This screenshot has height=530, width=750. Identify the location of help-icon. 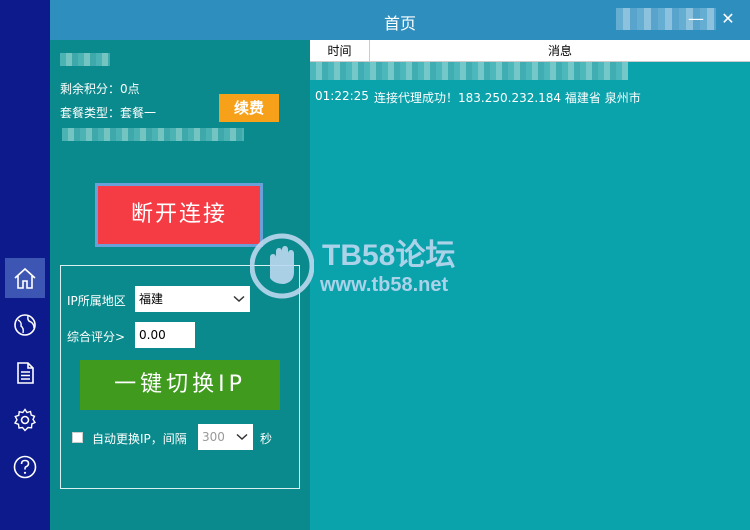
(25, 467).